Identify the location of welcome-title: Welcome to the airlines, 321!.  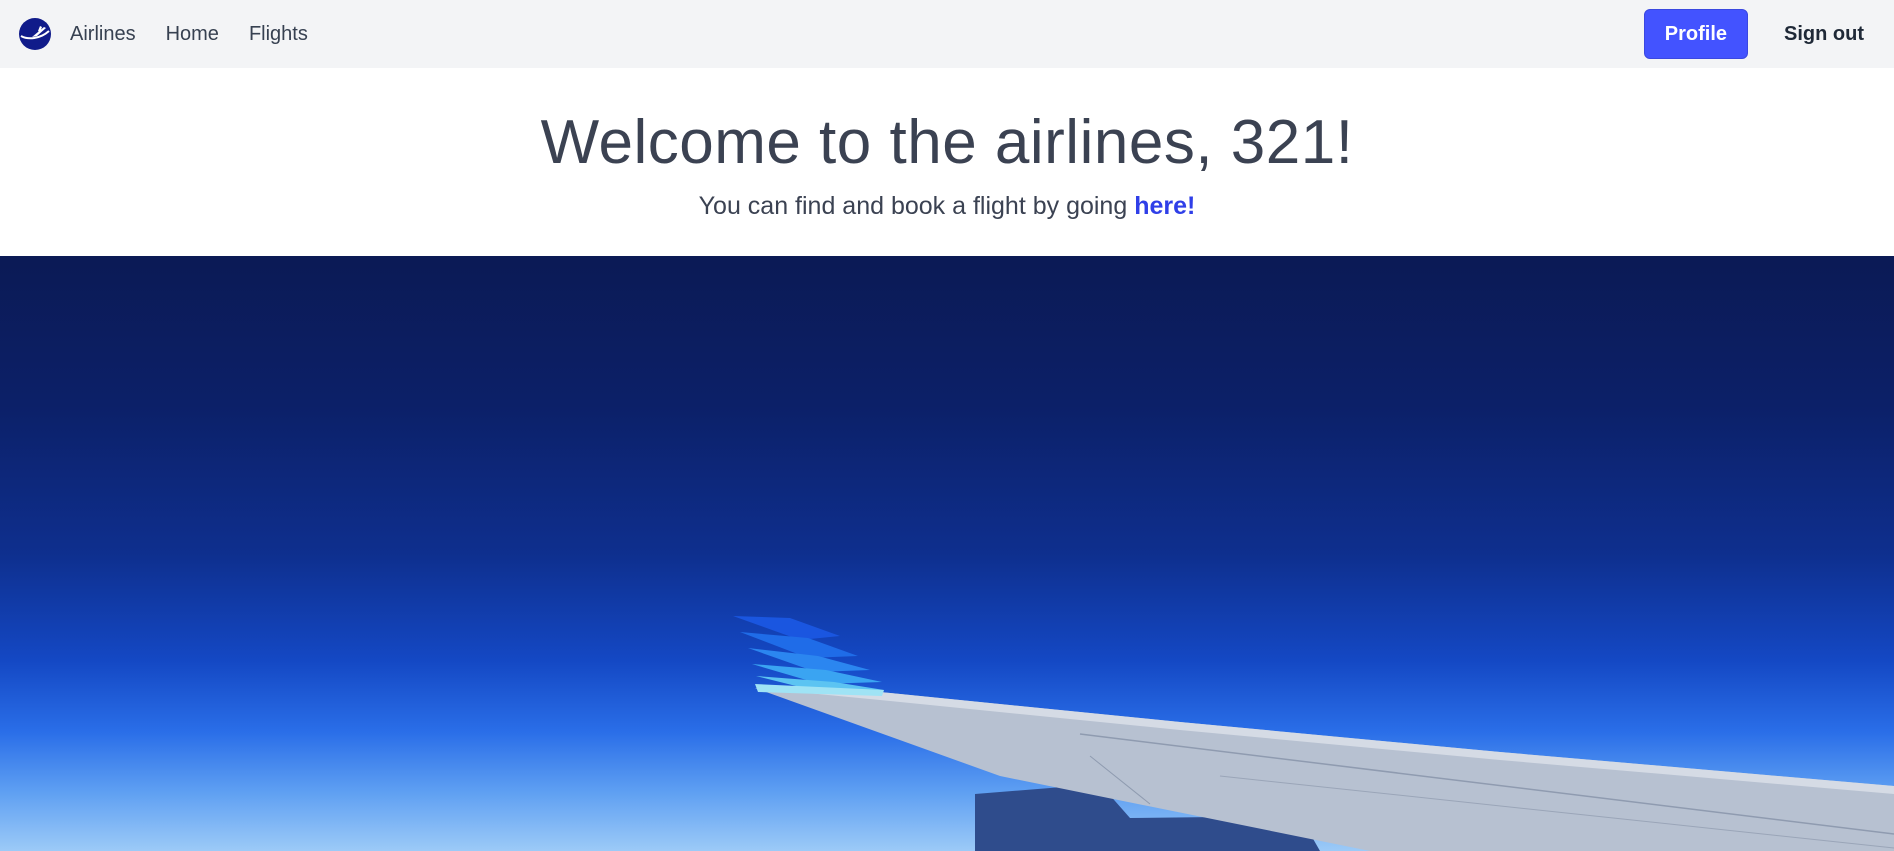
(947, 142).